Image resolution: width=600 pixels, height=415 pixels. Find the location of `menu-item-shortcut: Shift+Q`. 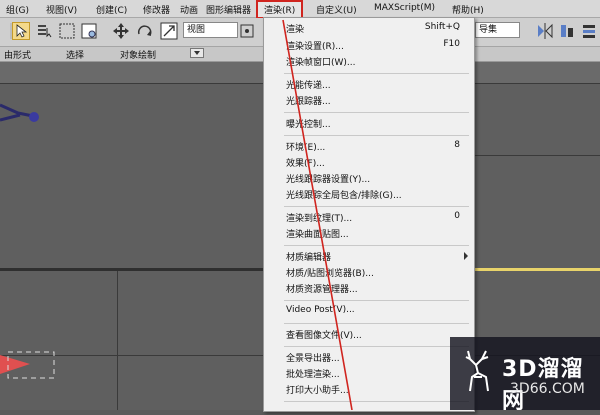

menu-item-shortcut: Shift+Q is located at coordinates (442, 27).